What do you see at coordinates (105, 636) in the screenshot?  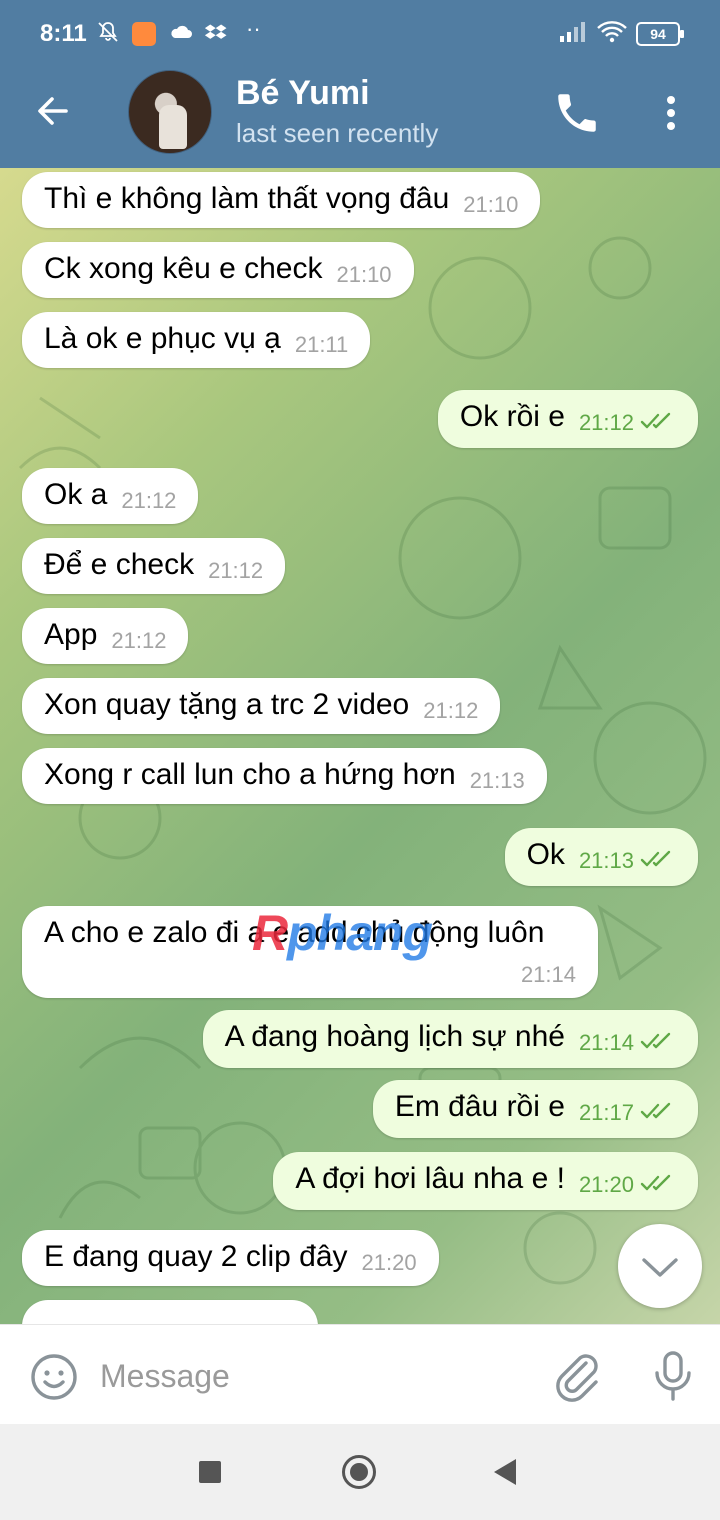 I see `incoming-message: App 21:12` at bounding box center [105, 636].